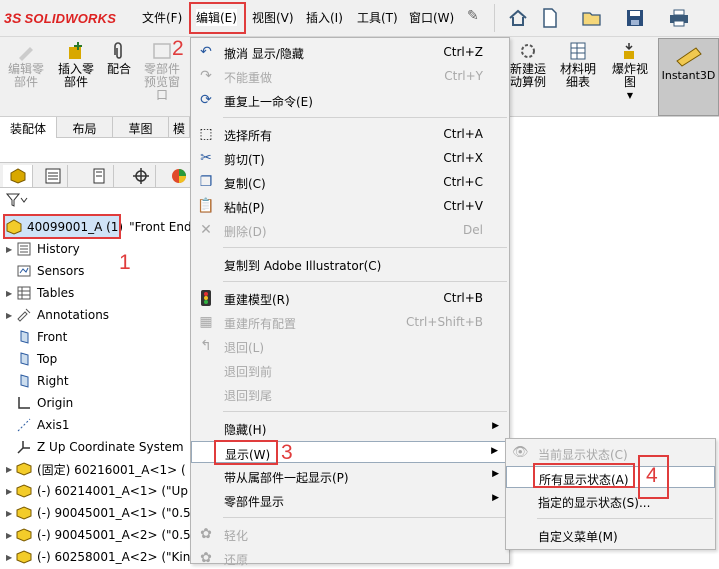  What do you see at coordinates (324, 17) in the screenshot?
I see `menu-insert: 插入(I)` at bounding box center [324, 17].